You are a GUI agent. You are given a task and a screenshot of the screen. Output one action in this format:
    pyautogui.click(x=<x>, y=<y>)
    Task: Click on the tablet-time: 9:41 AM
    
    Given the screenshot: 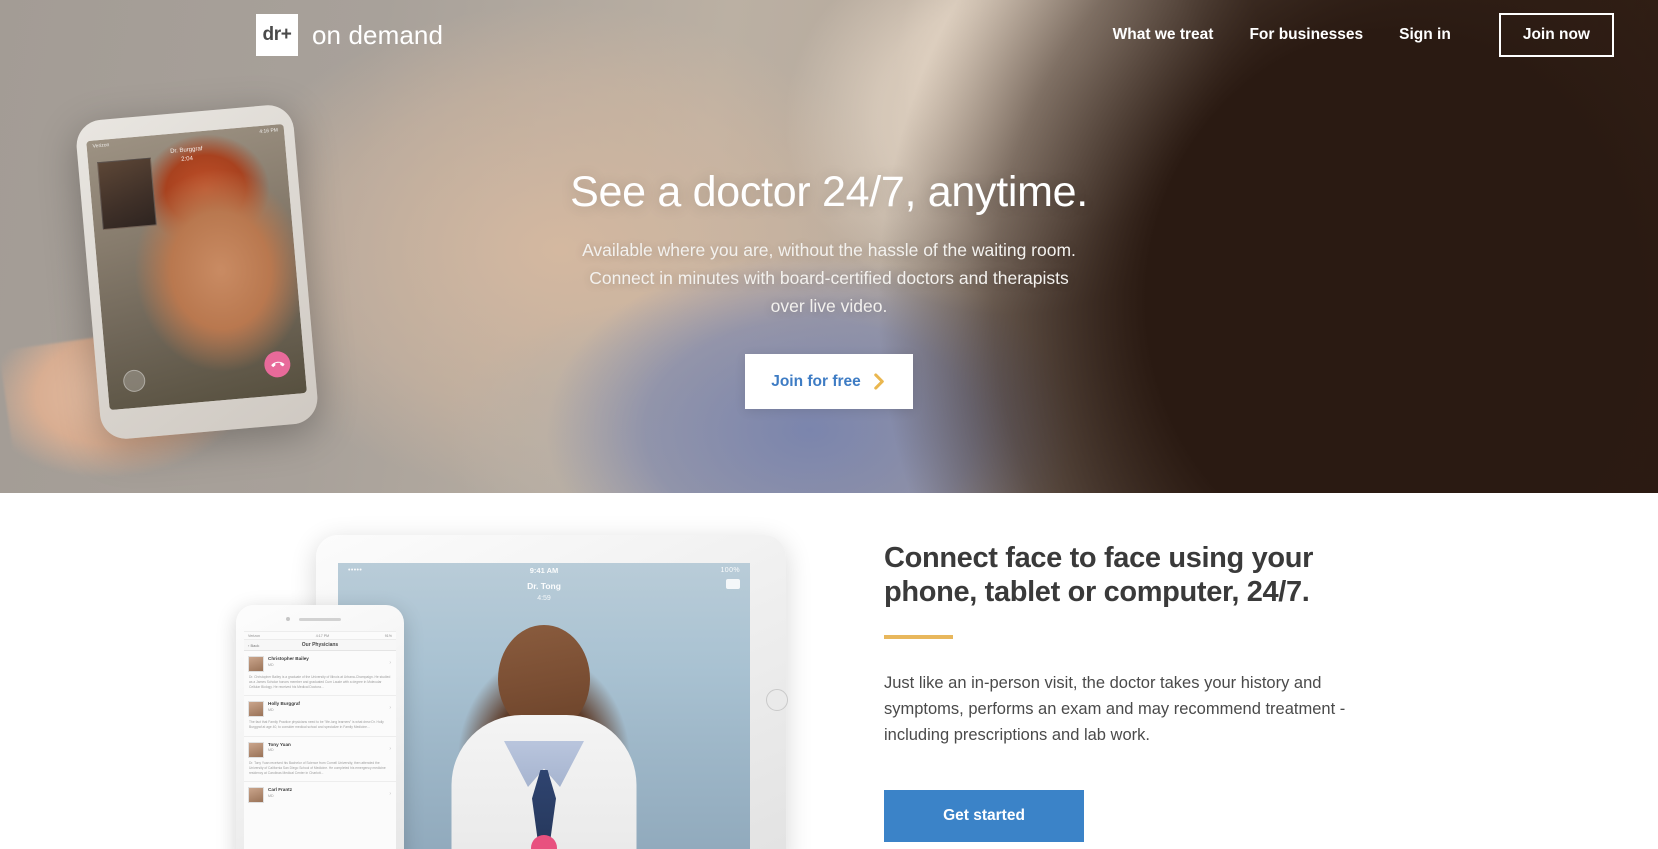 What is the action you would take?
    pyautogui.click(x=544, y=570)
    